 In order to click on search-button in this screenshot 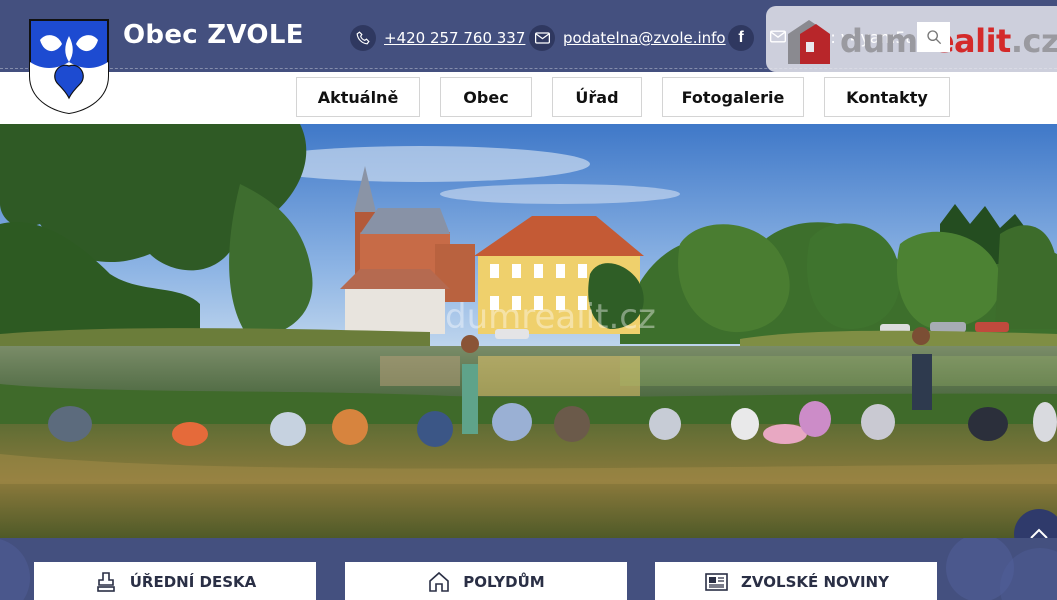, I will do `click(933, 37)`.